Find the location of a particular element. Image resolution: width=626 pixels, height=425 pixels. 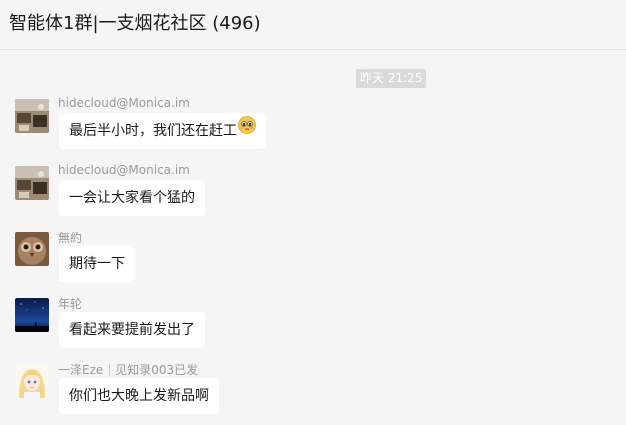

night-sky-avatar is located at coordinates (32, 315).